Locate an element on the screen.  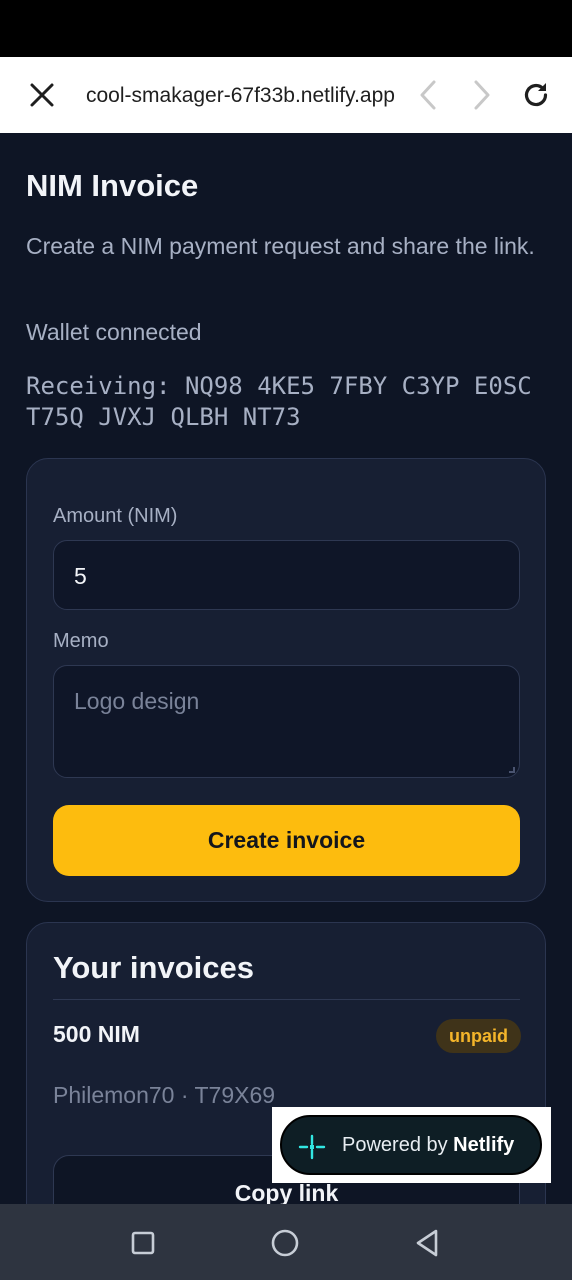
page-title: NIM Invoice is located at coordinates (112, 185).